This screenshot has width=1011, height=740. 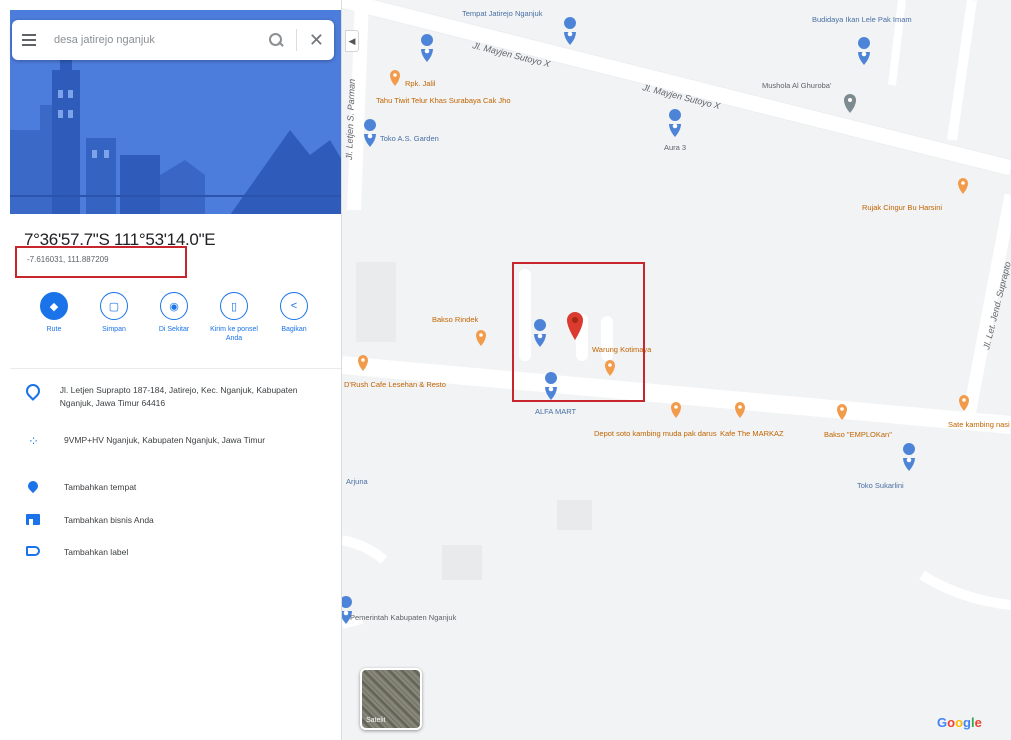 What do you see at coordinates (100, 487) in the screenshot?
I see `add-place-text: Tambahkan tempat` at bounding box center [100, 487].